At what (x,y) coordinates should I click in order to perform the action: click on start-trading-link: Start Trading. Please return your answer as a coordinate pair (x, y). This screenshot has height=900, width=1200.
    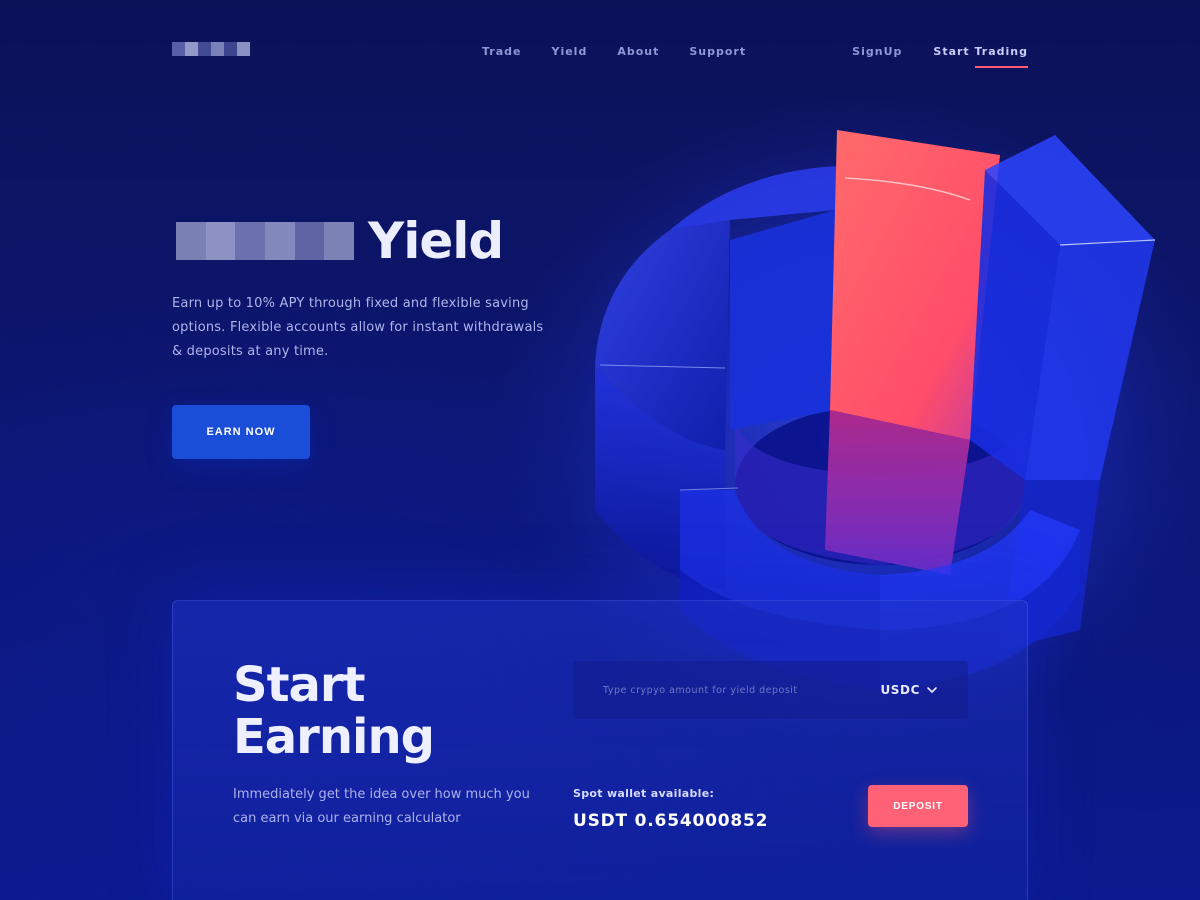
    Looking at the image, I should click on (980, 56).